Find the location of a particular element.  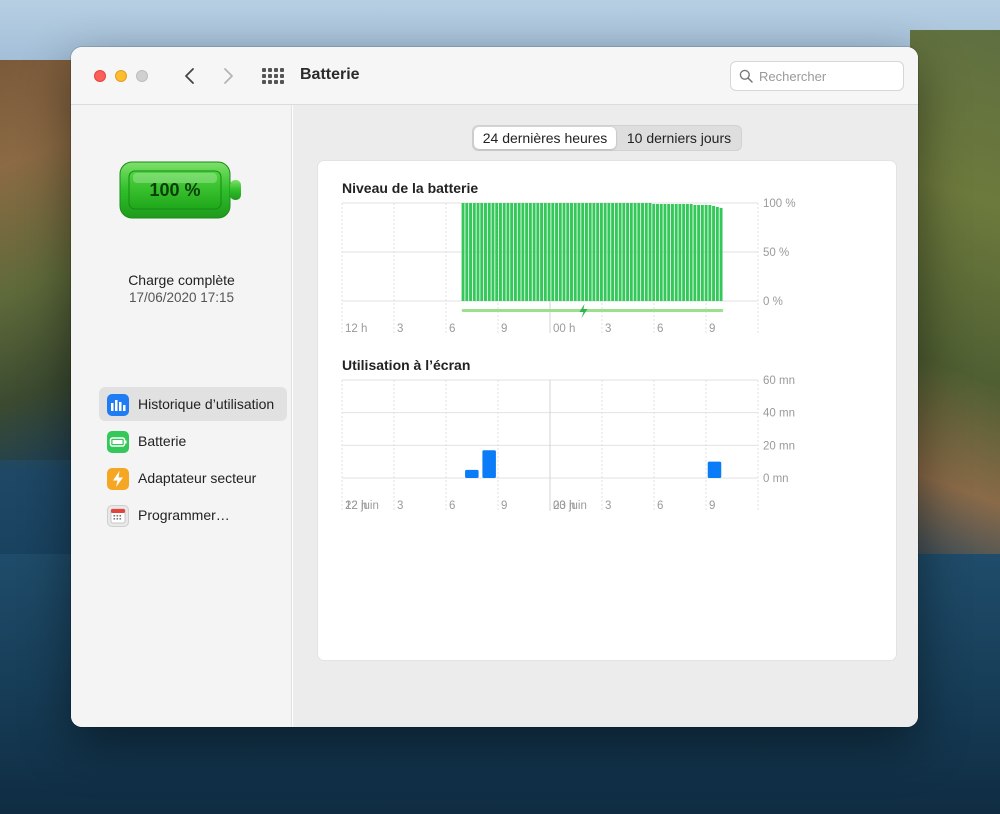

sidebar-item-label: Adaptateur secteur is located at coordinates (197, 478).